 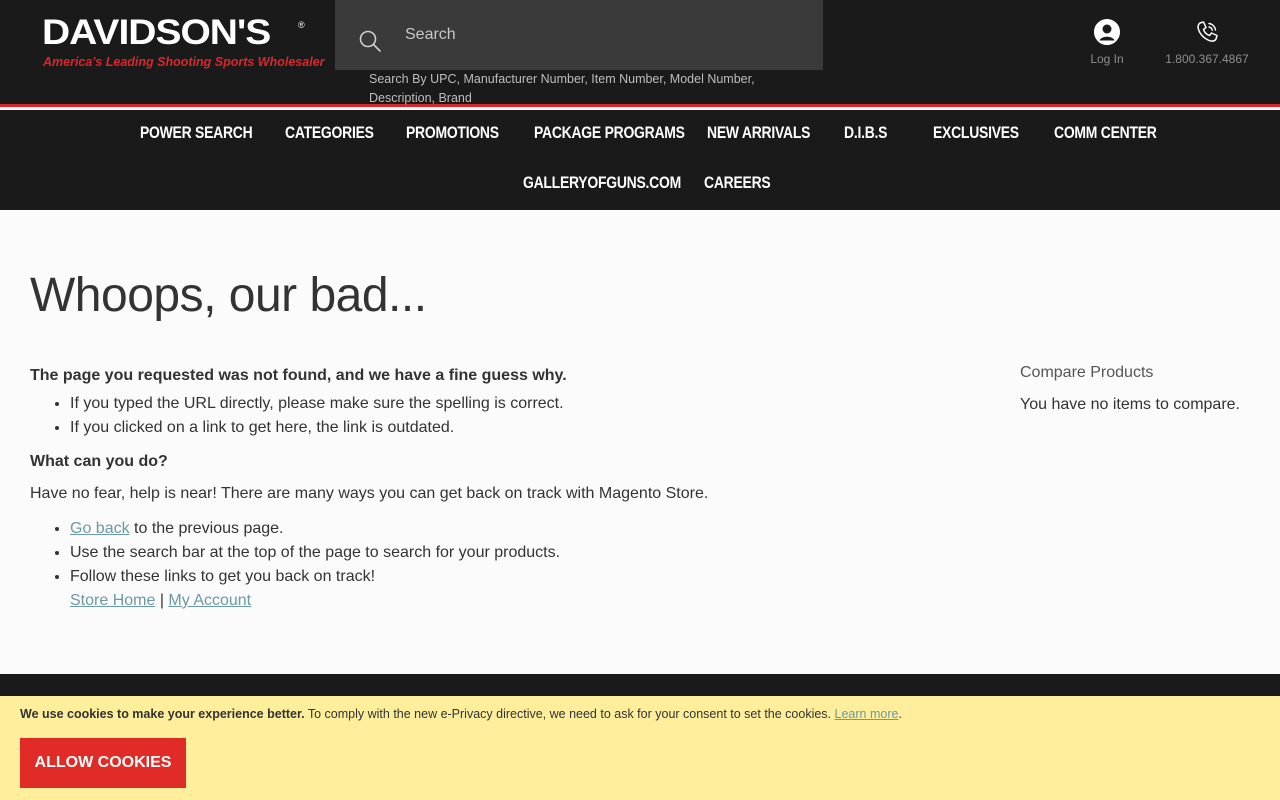 What do you see at coordinates (209, 600) in the screenshot?
I see `my-account-link: My Account` at bounding box center [209, 600].